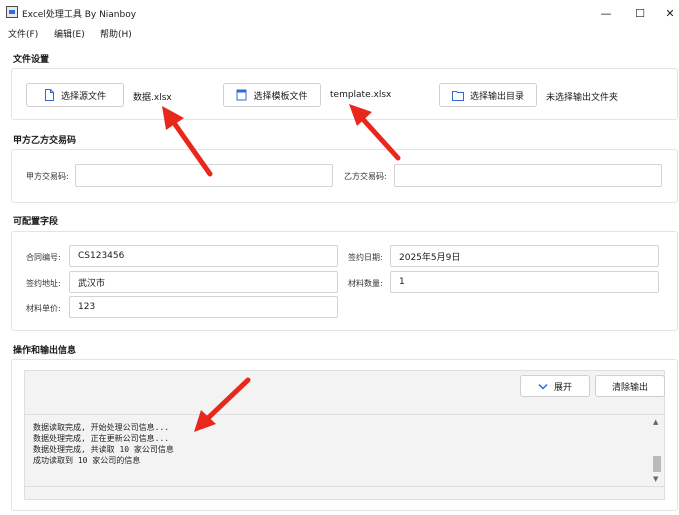  Describe the element at coordinates (203, 256) in the screenshot. I see `contract-no-input` at that location.